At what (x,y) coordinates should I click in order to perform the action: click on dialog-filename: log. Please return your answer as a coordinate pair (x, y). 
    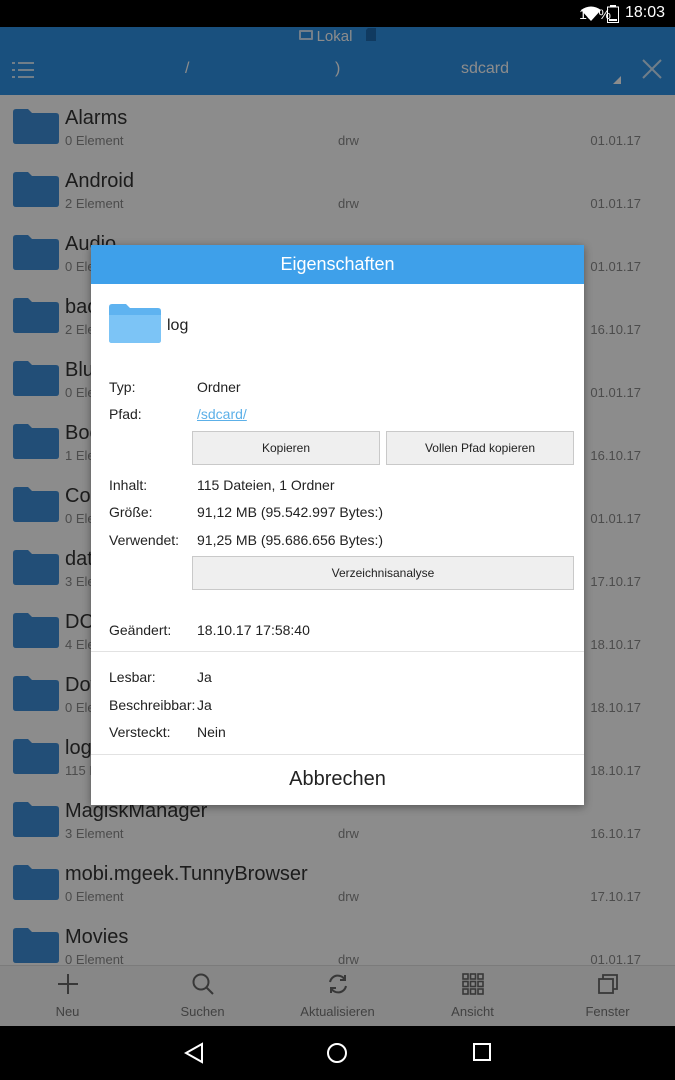
    Looking at the image, I should click on (178, 325).